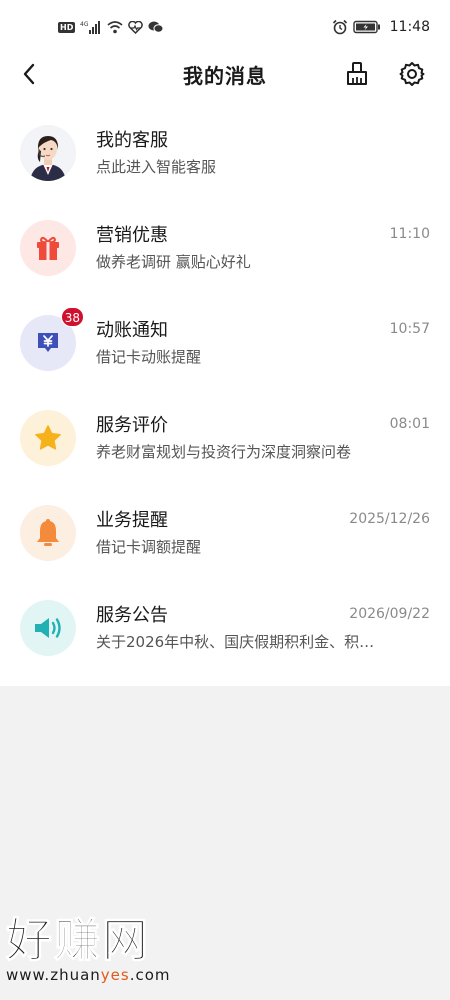 This screenshot has width=450, height=1000. I want to click on back-button, so click(29, 74).